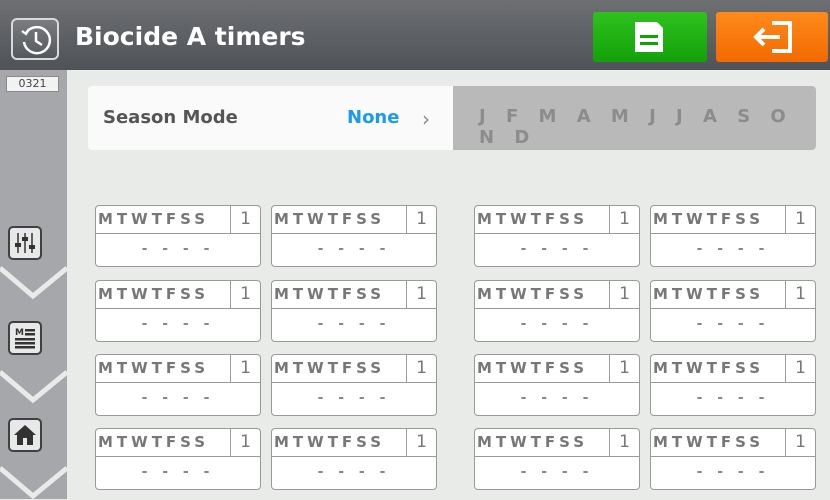 The width and height of the screenshot is (830, 500). I want to click on exit-button, so click(772, 37).